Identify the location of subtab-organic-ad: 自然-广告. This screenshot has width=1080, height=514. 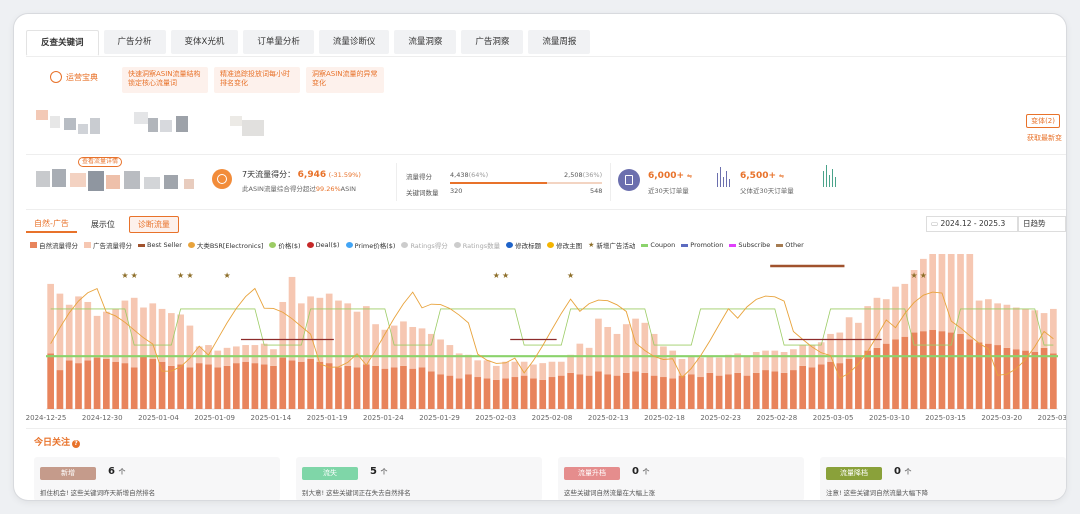
(51, 224).